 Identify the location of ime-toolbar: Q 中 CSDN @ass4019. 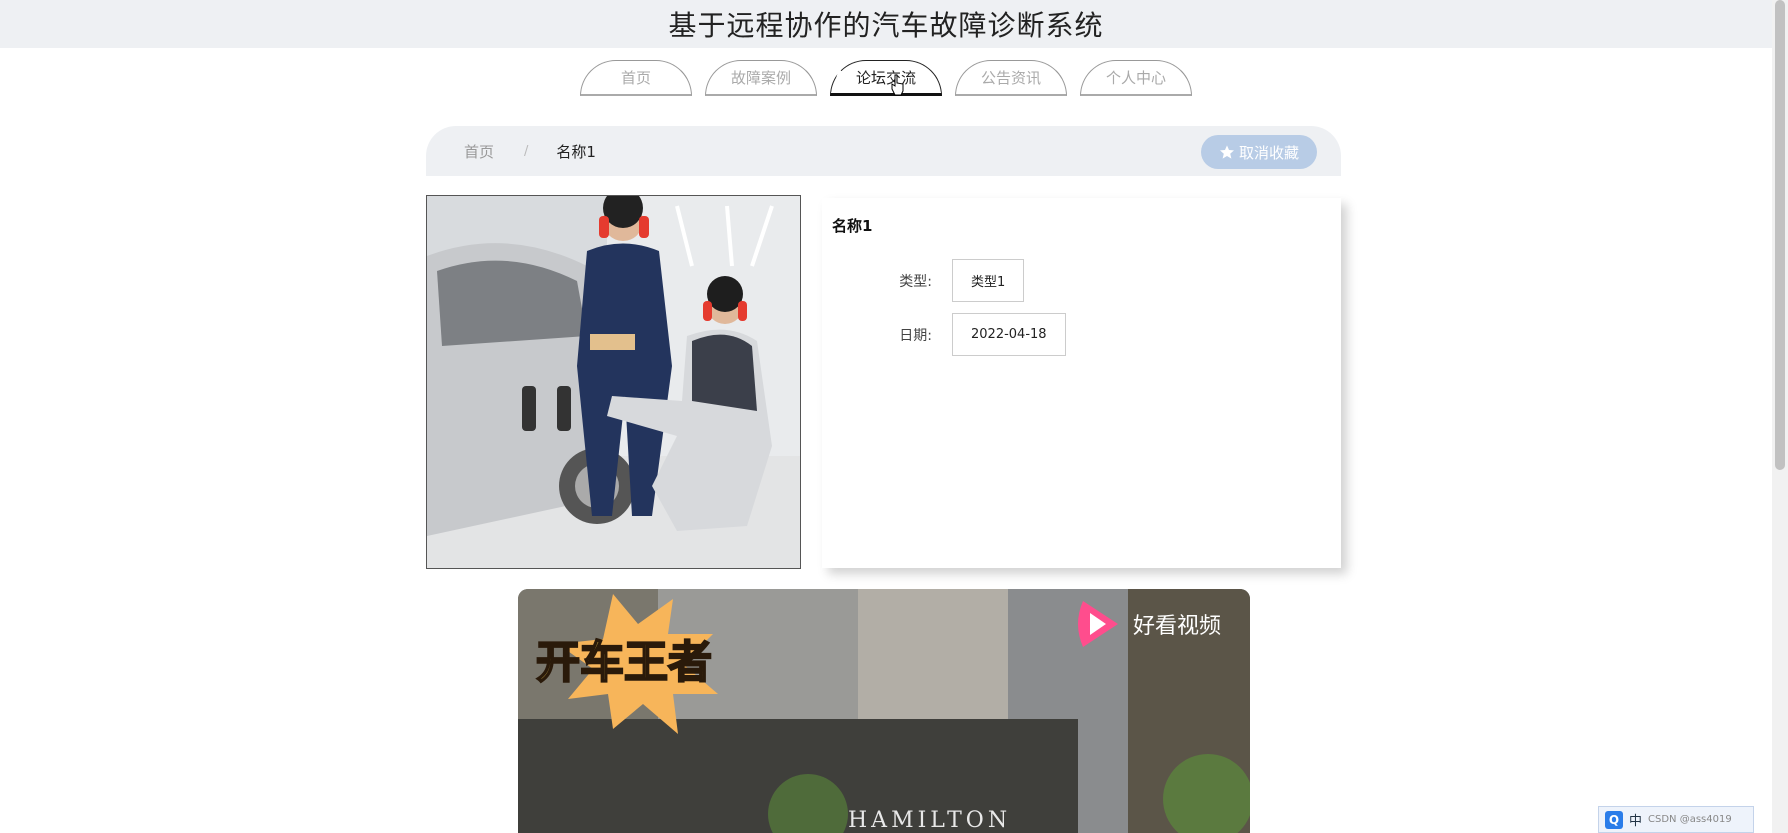
(1676, 819).